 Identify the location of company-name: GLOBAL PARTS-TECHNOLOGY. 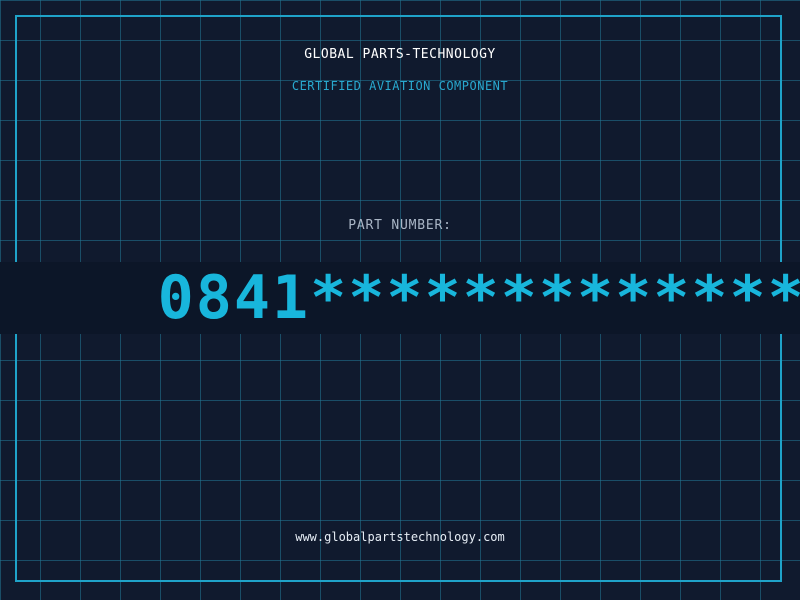
(400, 54).